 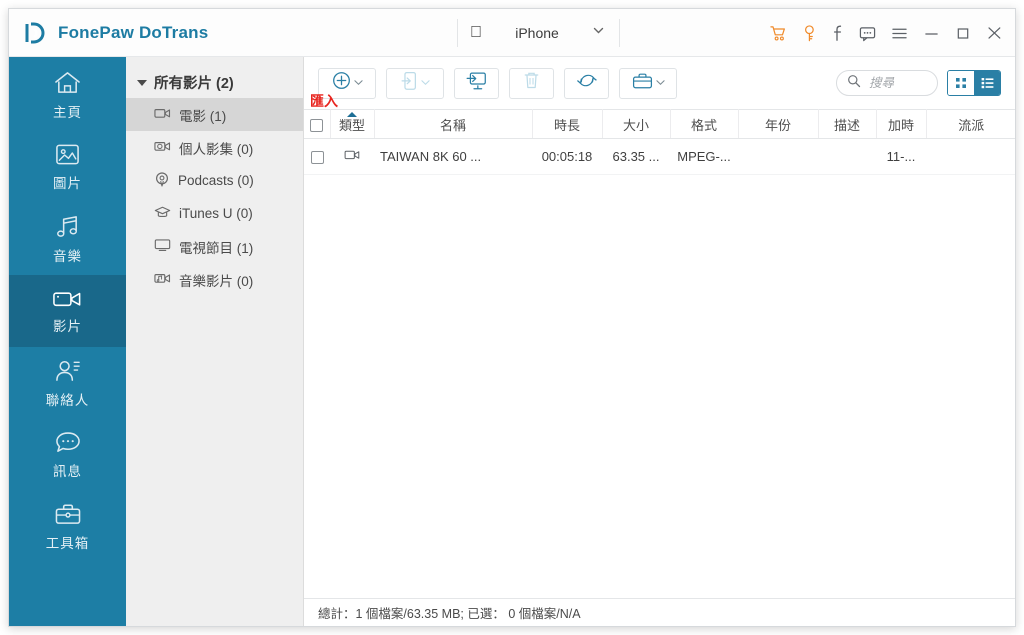 I want to click on column-header-genre: 流派, so click(x=970, y=124).